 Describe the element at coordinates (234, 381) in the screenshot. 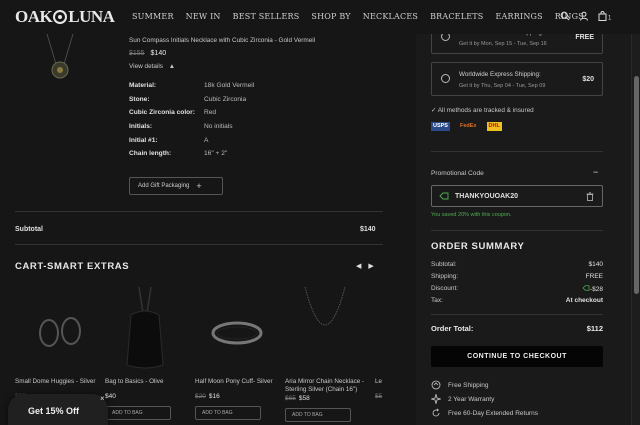

I see `extras-product-name: Half Moon Pony Cuff- Silver` at that location.